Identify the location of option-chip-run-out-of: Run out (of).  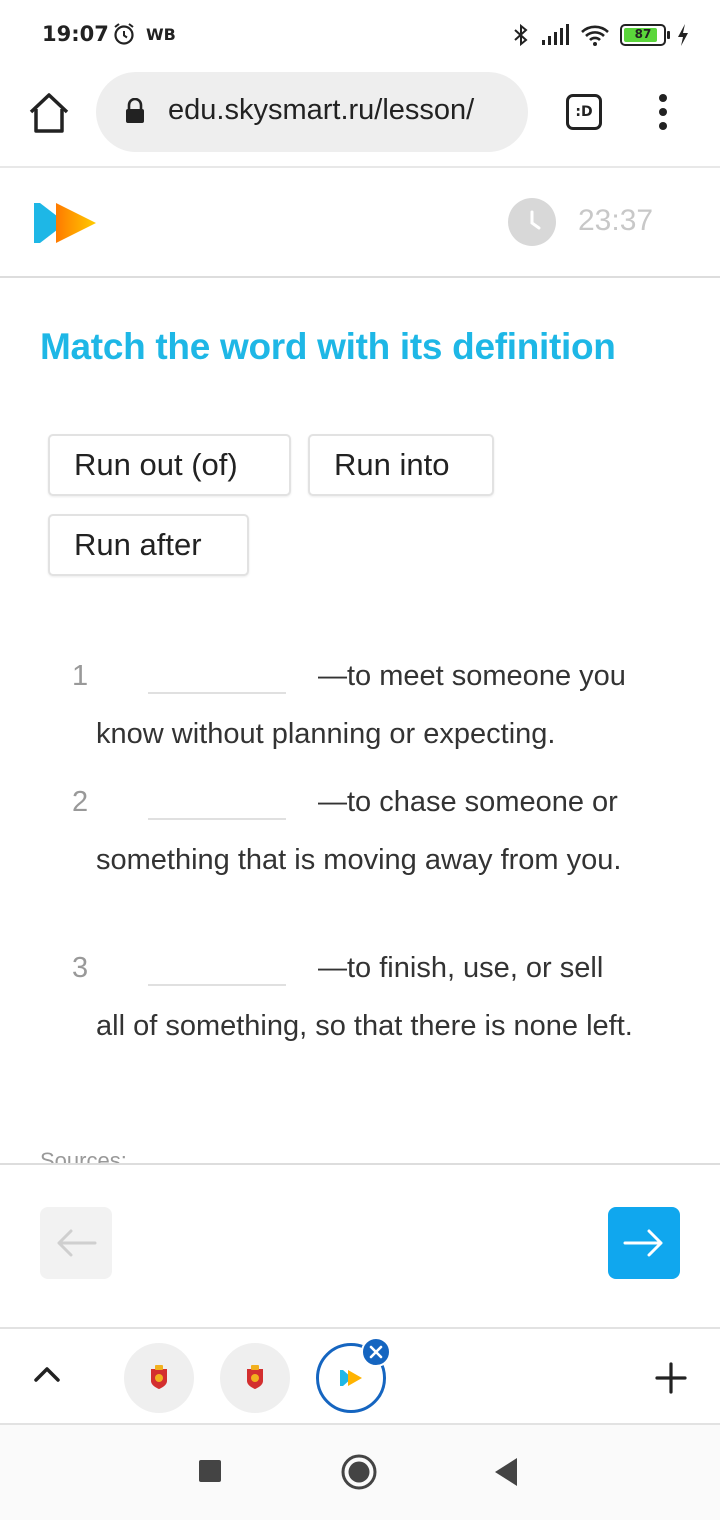
(169, 465).